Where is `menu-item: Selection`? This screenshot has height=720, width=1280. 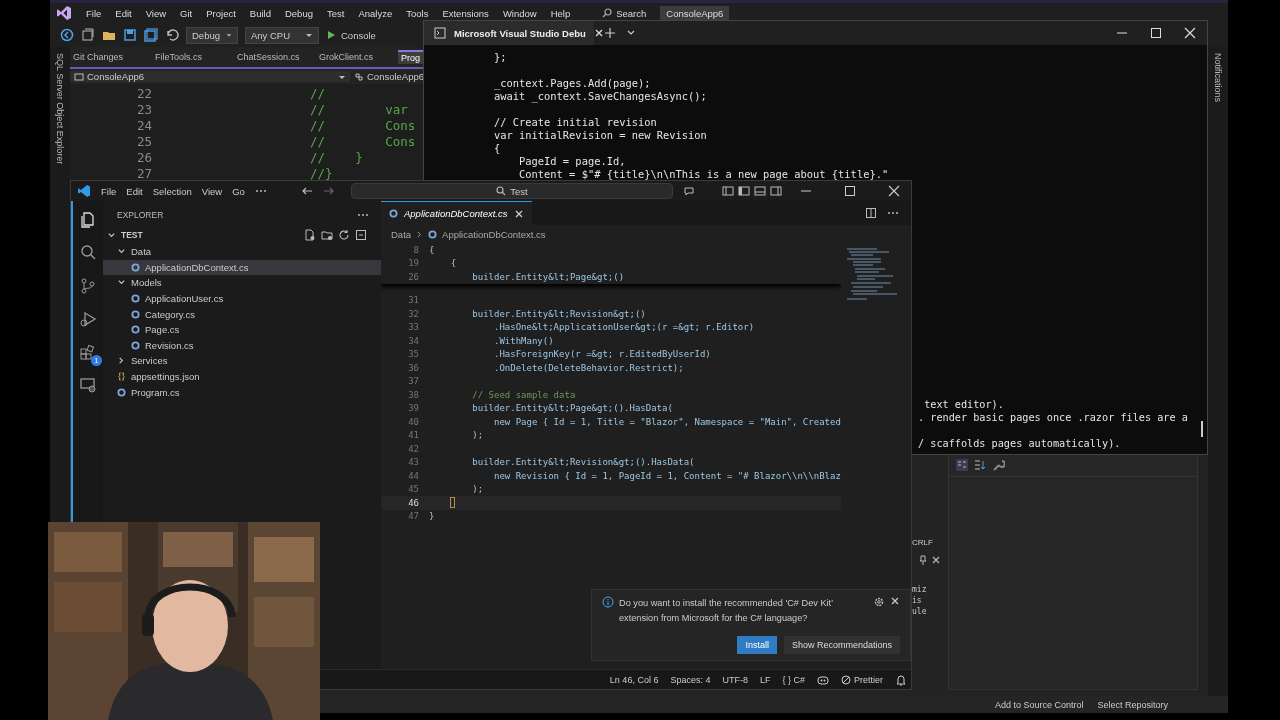 menu-item: Selection is located at coordinates (172, 191).